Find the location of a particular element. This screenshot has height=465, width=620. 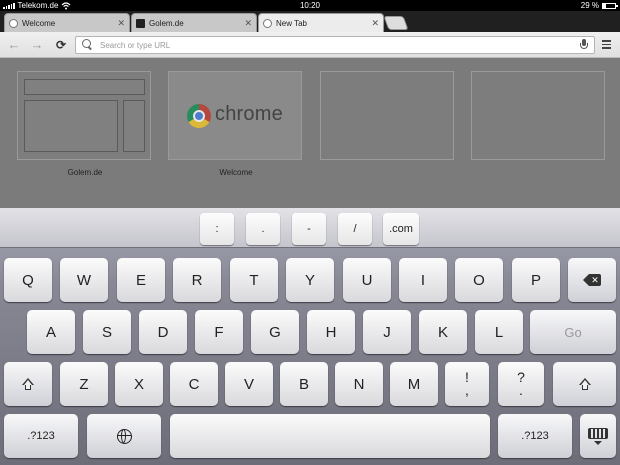

key-slash: / is located at coordinates (355, 229).